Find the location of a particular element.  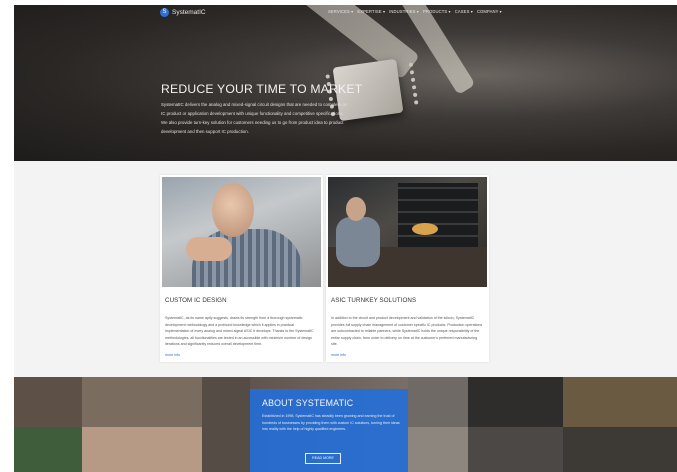

card-title: CUSTOM IC DESIGN is located at coordinates (196, 300).